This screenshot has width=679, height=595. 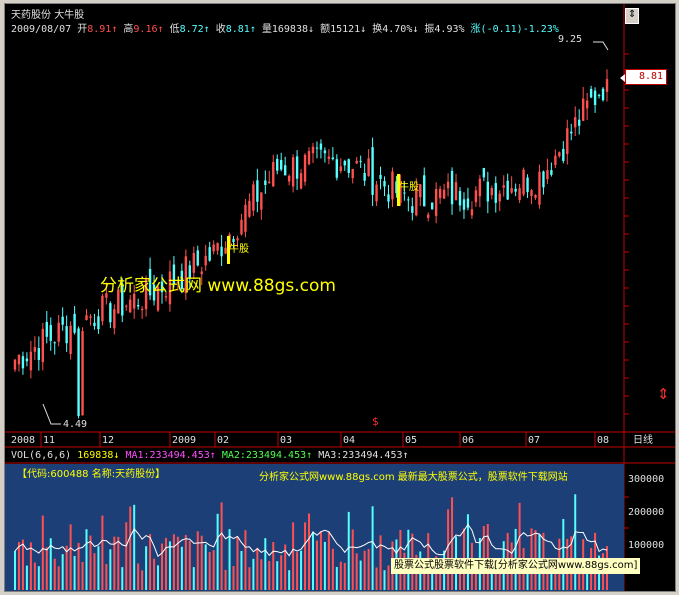 What do you see at coordinates (179, 455) in the screenshot?
I see `vol-ma1: 233494.453` at bounding box center [179, 455].